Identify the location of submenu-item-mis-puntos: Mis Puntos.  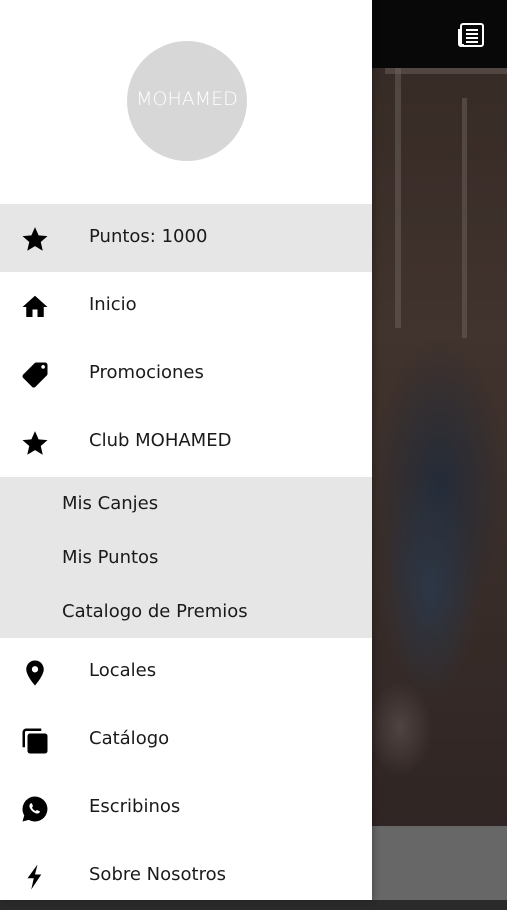
(186, 558).